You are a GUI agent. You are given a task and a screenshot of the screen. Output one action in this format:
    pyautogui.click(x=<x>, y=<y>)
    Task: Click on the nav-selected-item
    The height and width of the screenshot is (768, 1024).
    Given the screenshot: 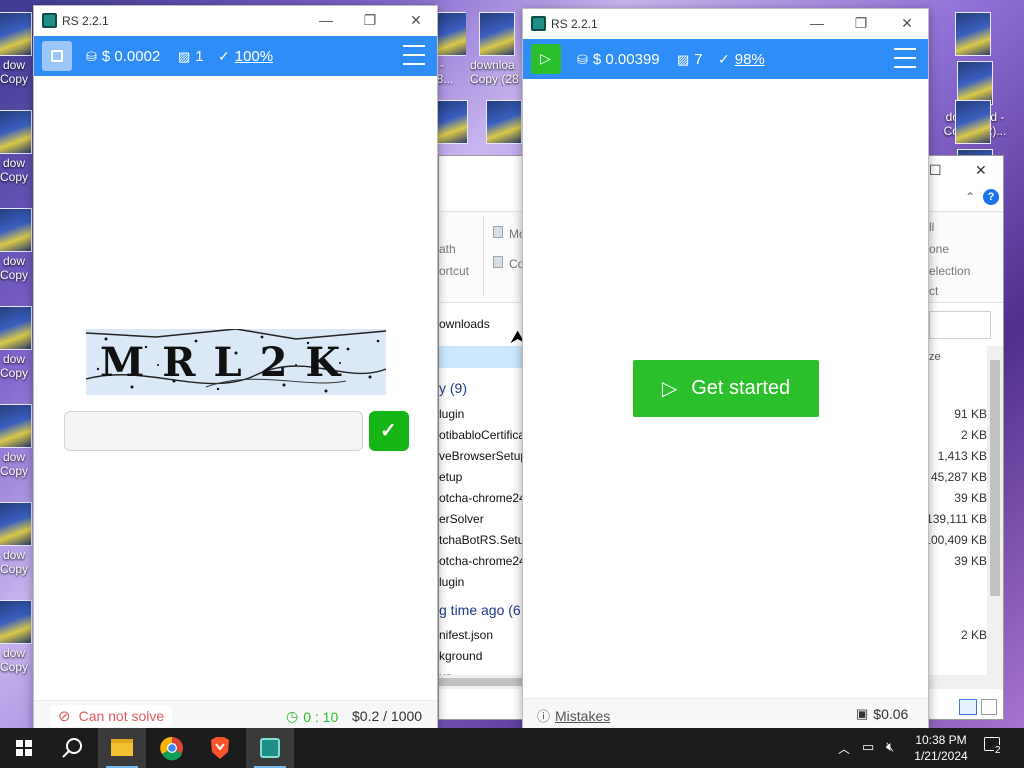 What is the action you would take?
    pyautogui.click(x=481, y=357)
    